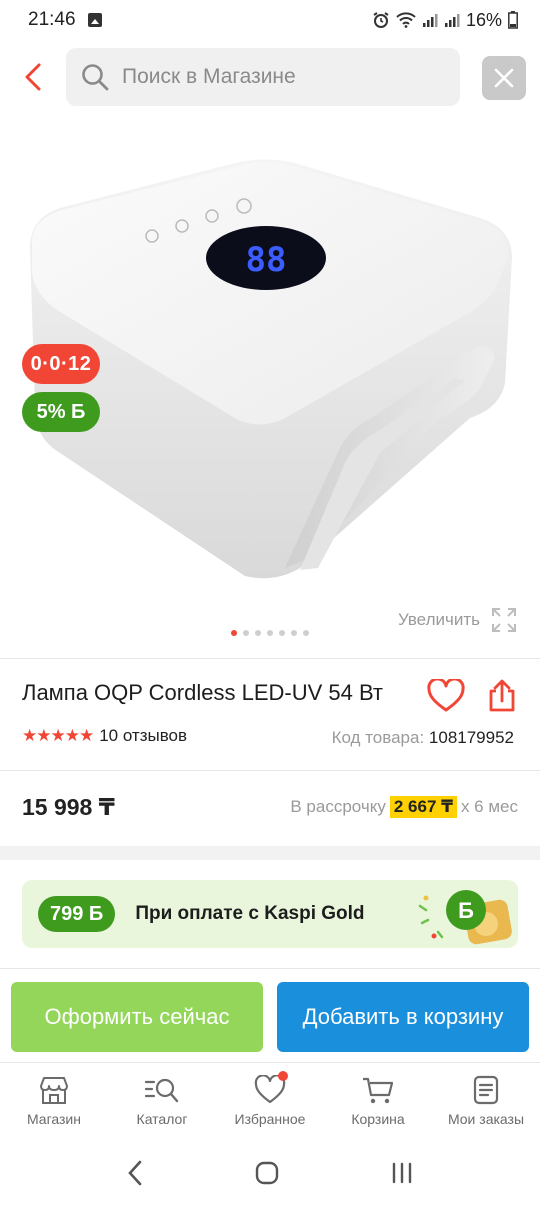 This screenshot has width=540, height=1206. Describe the element at coordinates (402, 1173) in the screenshot. I see `system-recents-icon` at that location.